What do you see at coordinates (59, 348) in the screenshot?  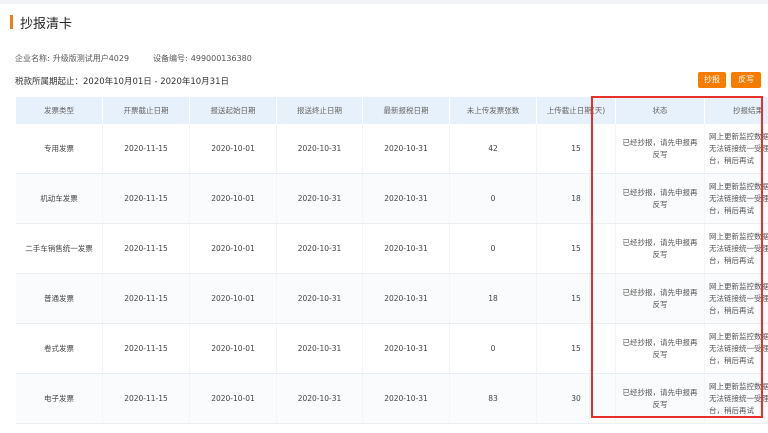 I see `cell-invoice-type: 卷式发票` at bounding box center [59, 348].